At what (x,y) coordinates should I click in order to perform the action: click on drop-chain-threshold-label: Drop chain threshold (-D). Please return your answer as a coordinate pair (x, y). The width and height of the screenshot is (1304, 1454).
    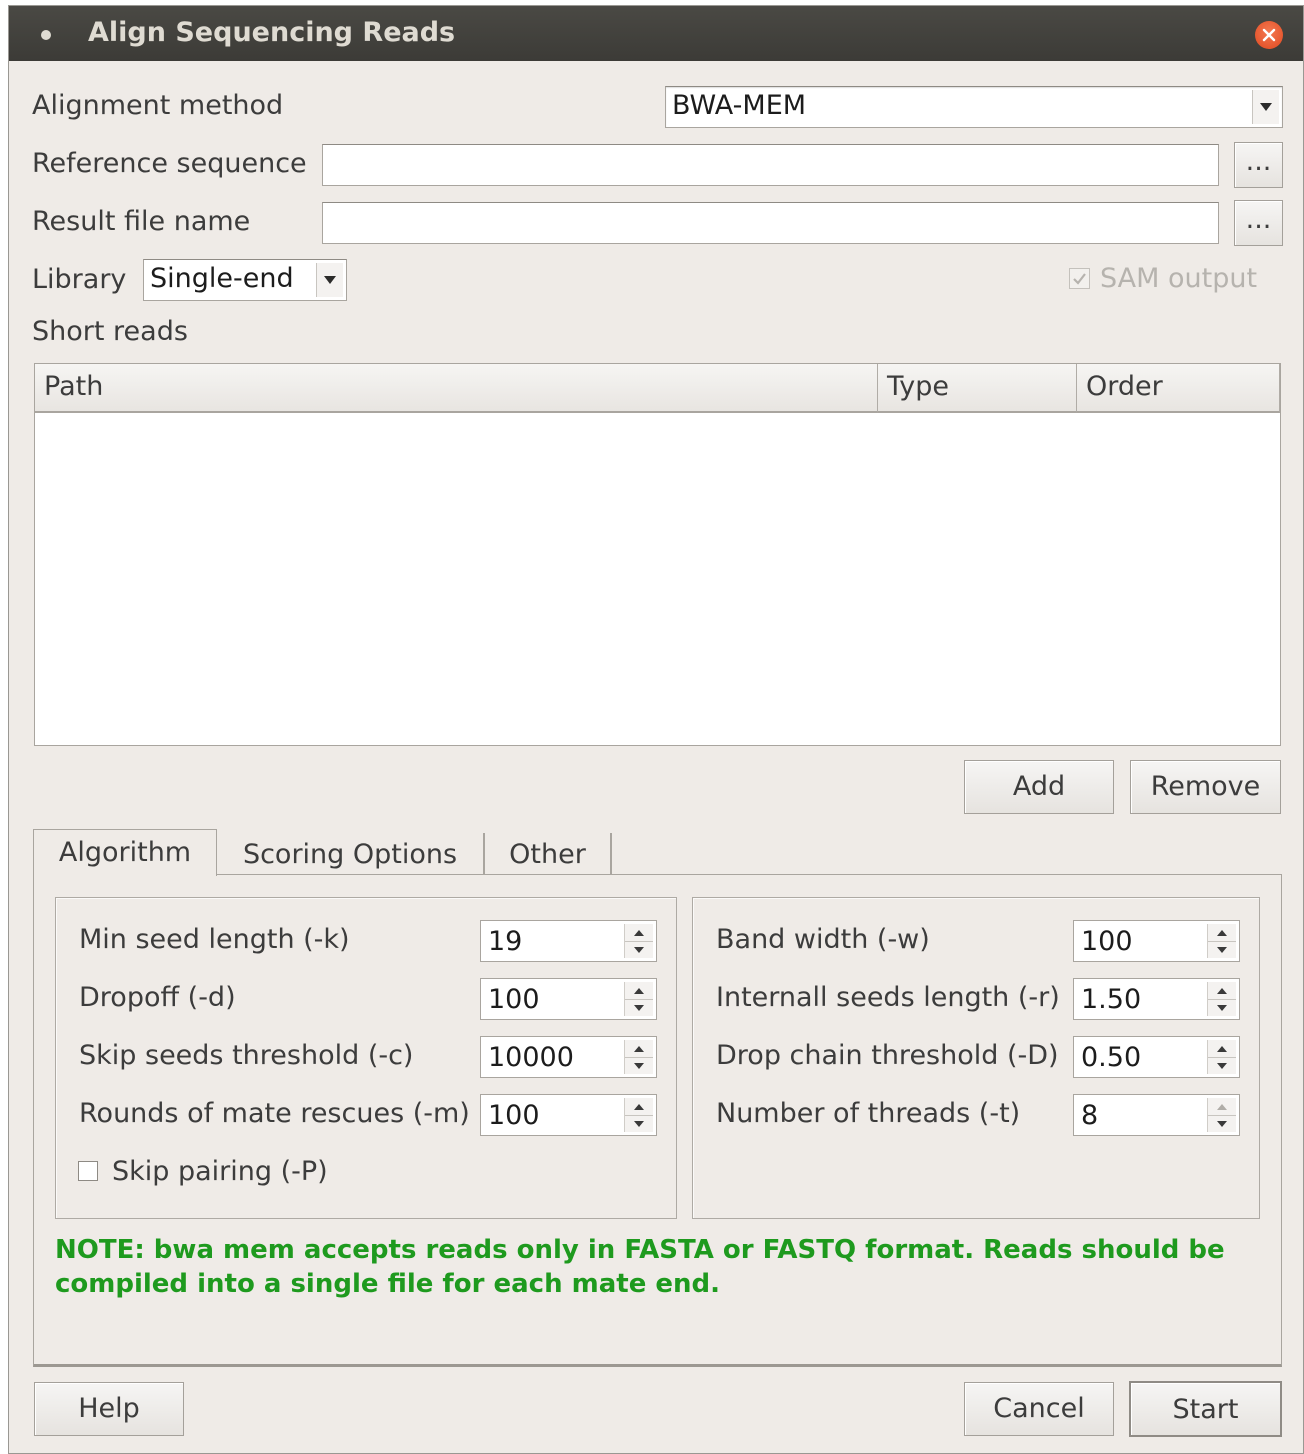
    Looking at the image, I should click on (887, 1055).